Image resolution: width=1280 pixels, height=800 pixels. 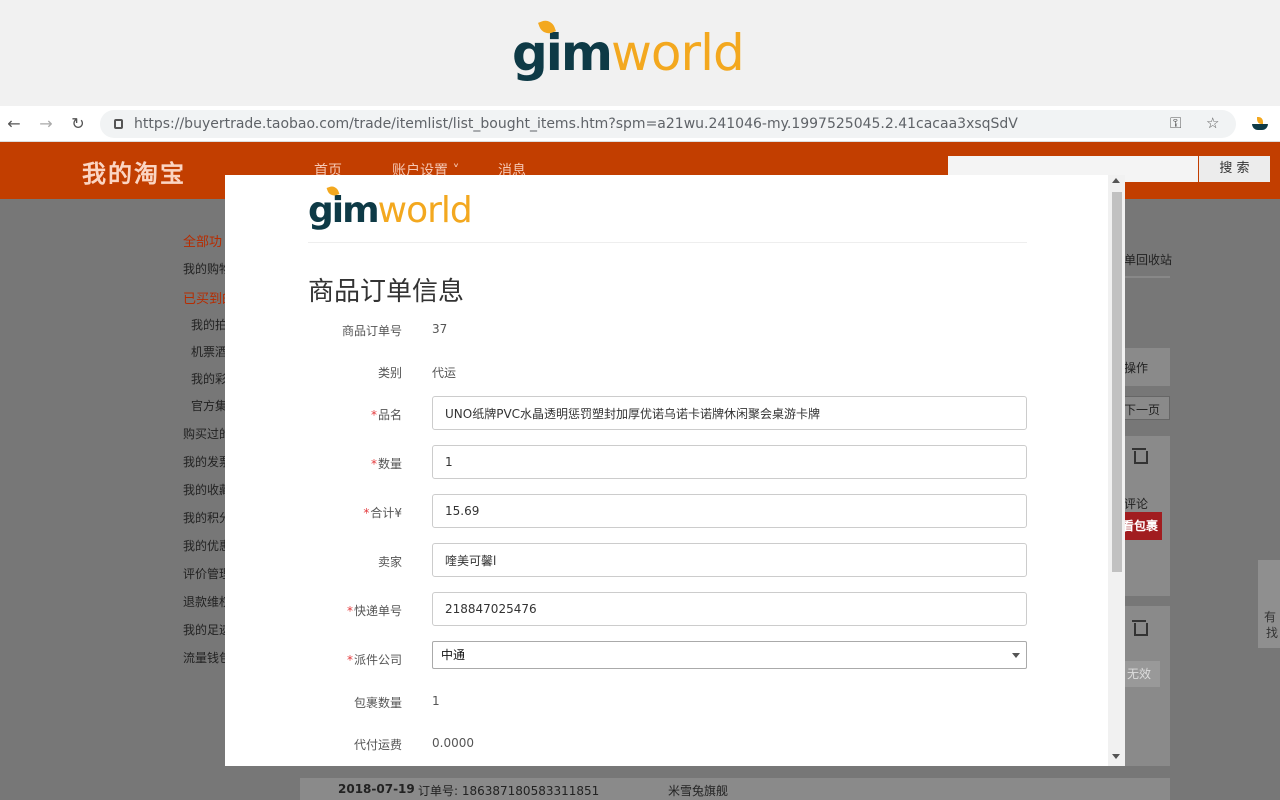 I want to click on name-label-text: 品名, so click(x=389, y=415).